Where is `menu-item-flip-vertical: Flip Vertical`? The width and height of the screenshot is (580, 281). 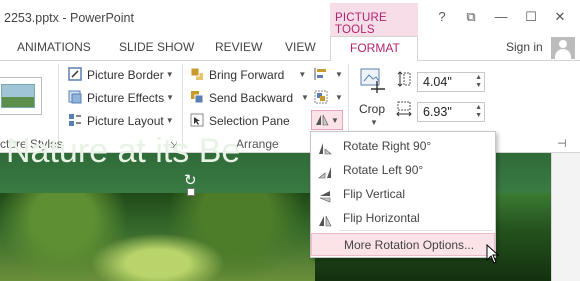 menu-item-flip-vertical: Flip Vertical is located at coordinates (403, 194).